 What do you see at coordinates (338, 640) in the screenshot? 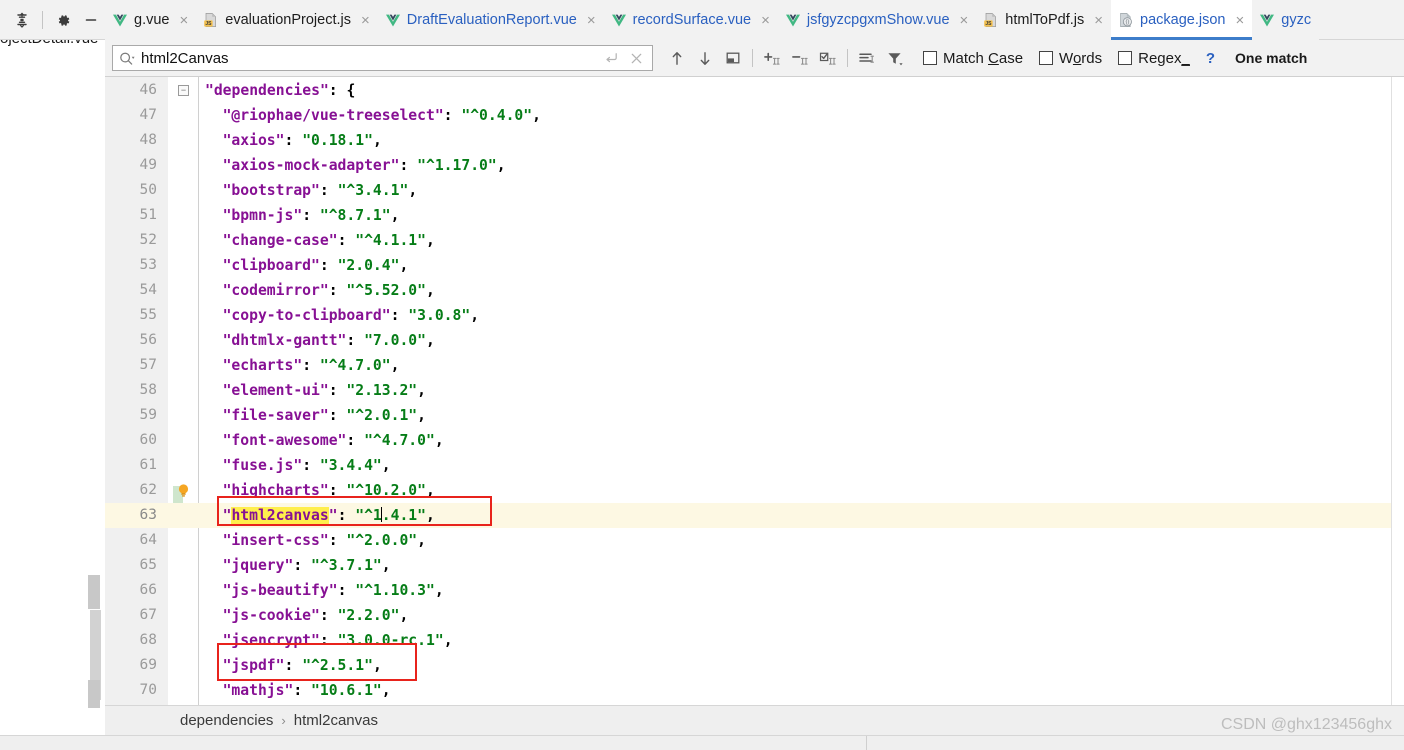
I see `code-text: "jsencrypt": "3.0.0-rc.1",` at bounding box center [338, 640].